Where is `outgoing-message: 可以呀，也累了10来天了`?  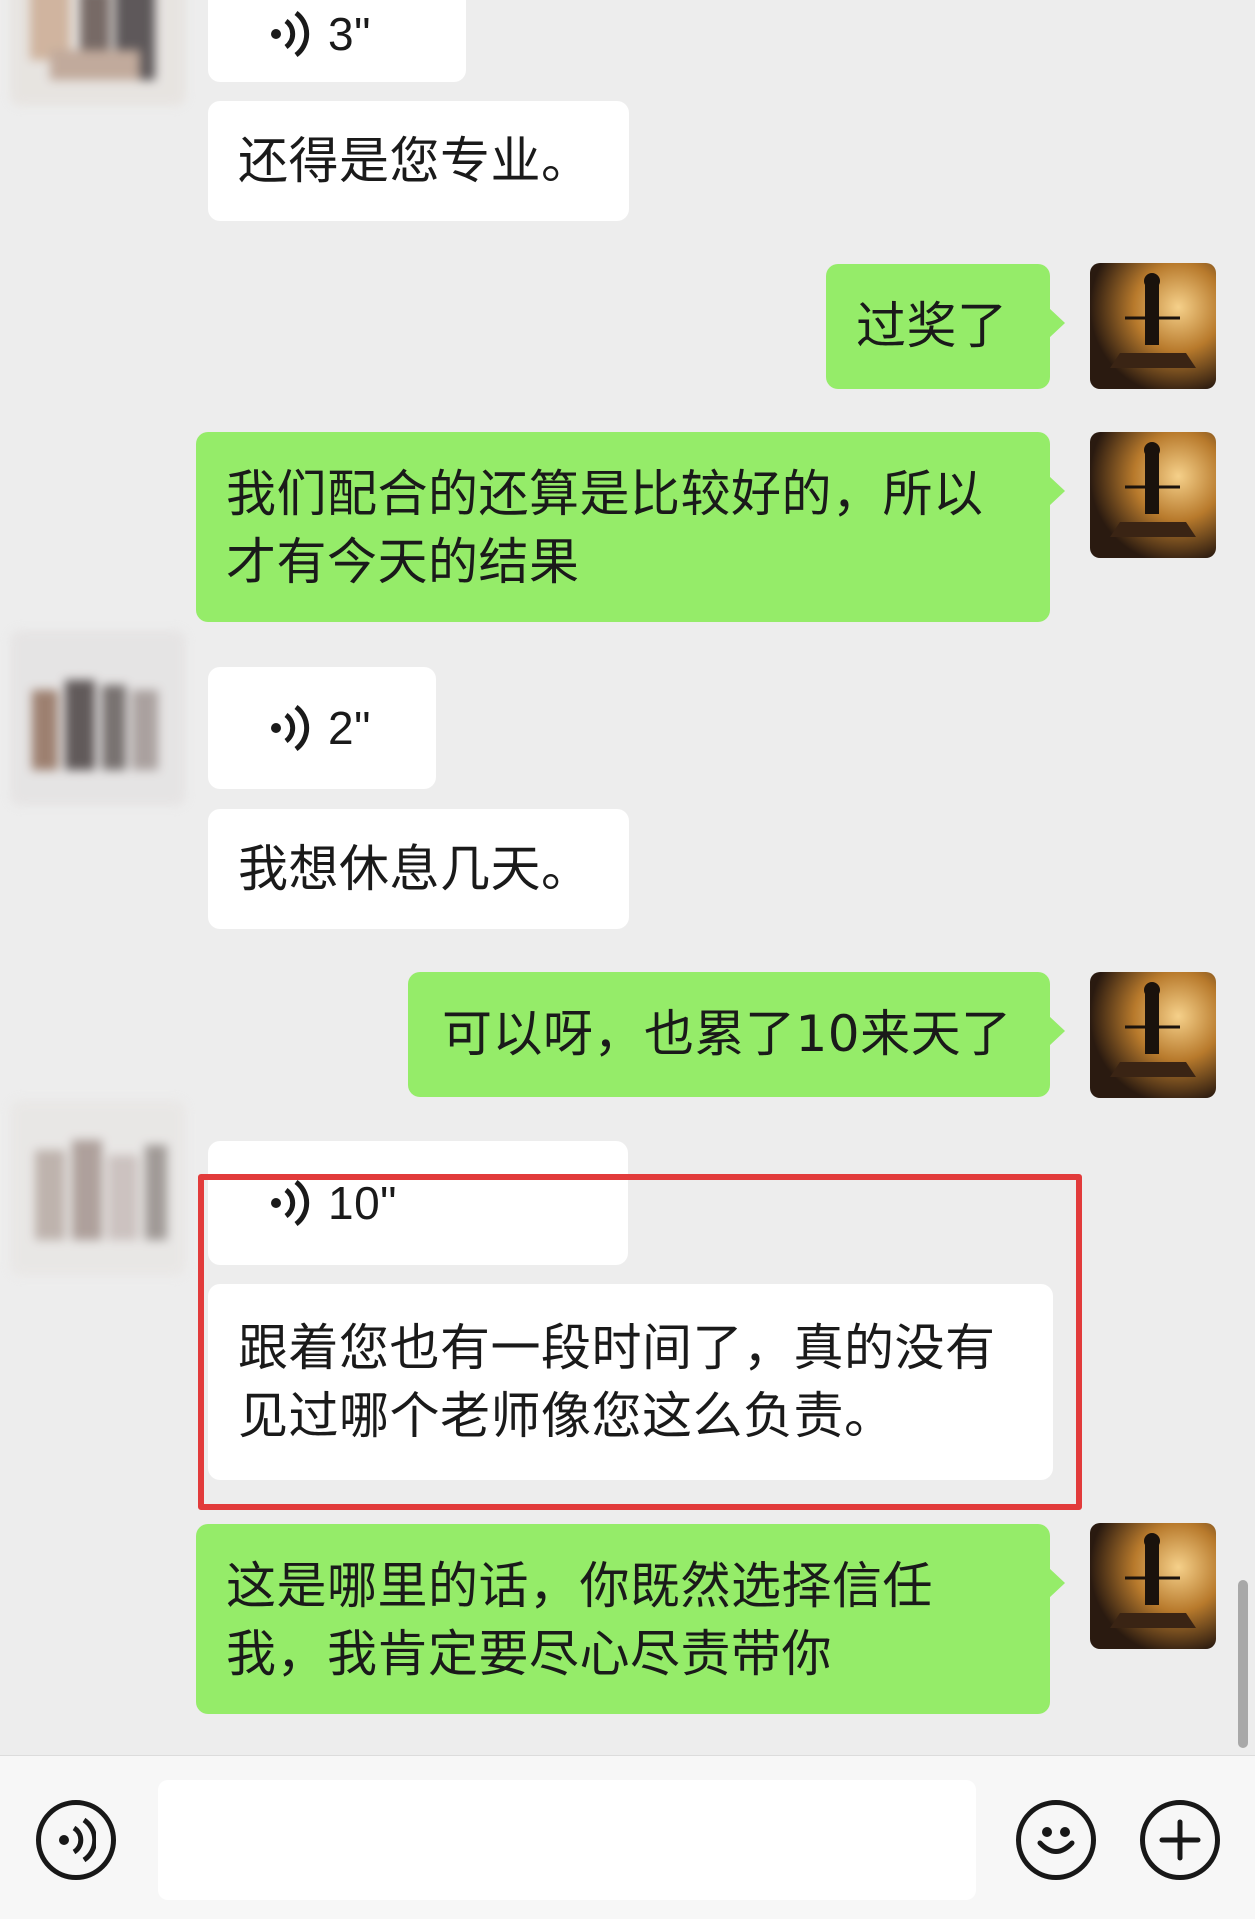 outgoing-message: 可以呀，也累了10来天了 is located at coordinates (736, 1034).